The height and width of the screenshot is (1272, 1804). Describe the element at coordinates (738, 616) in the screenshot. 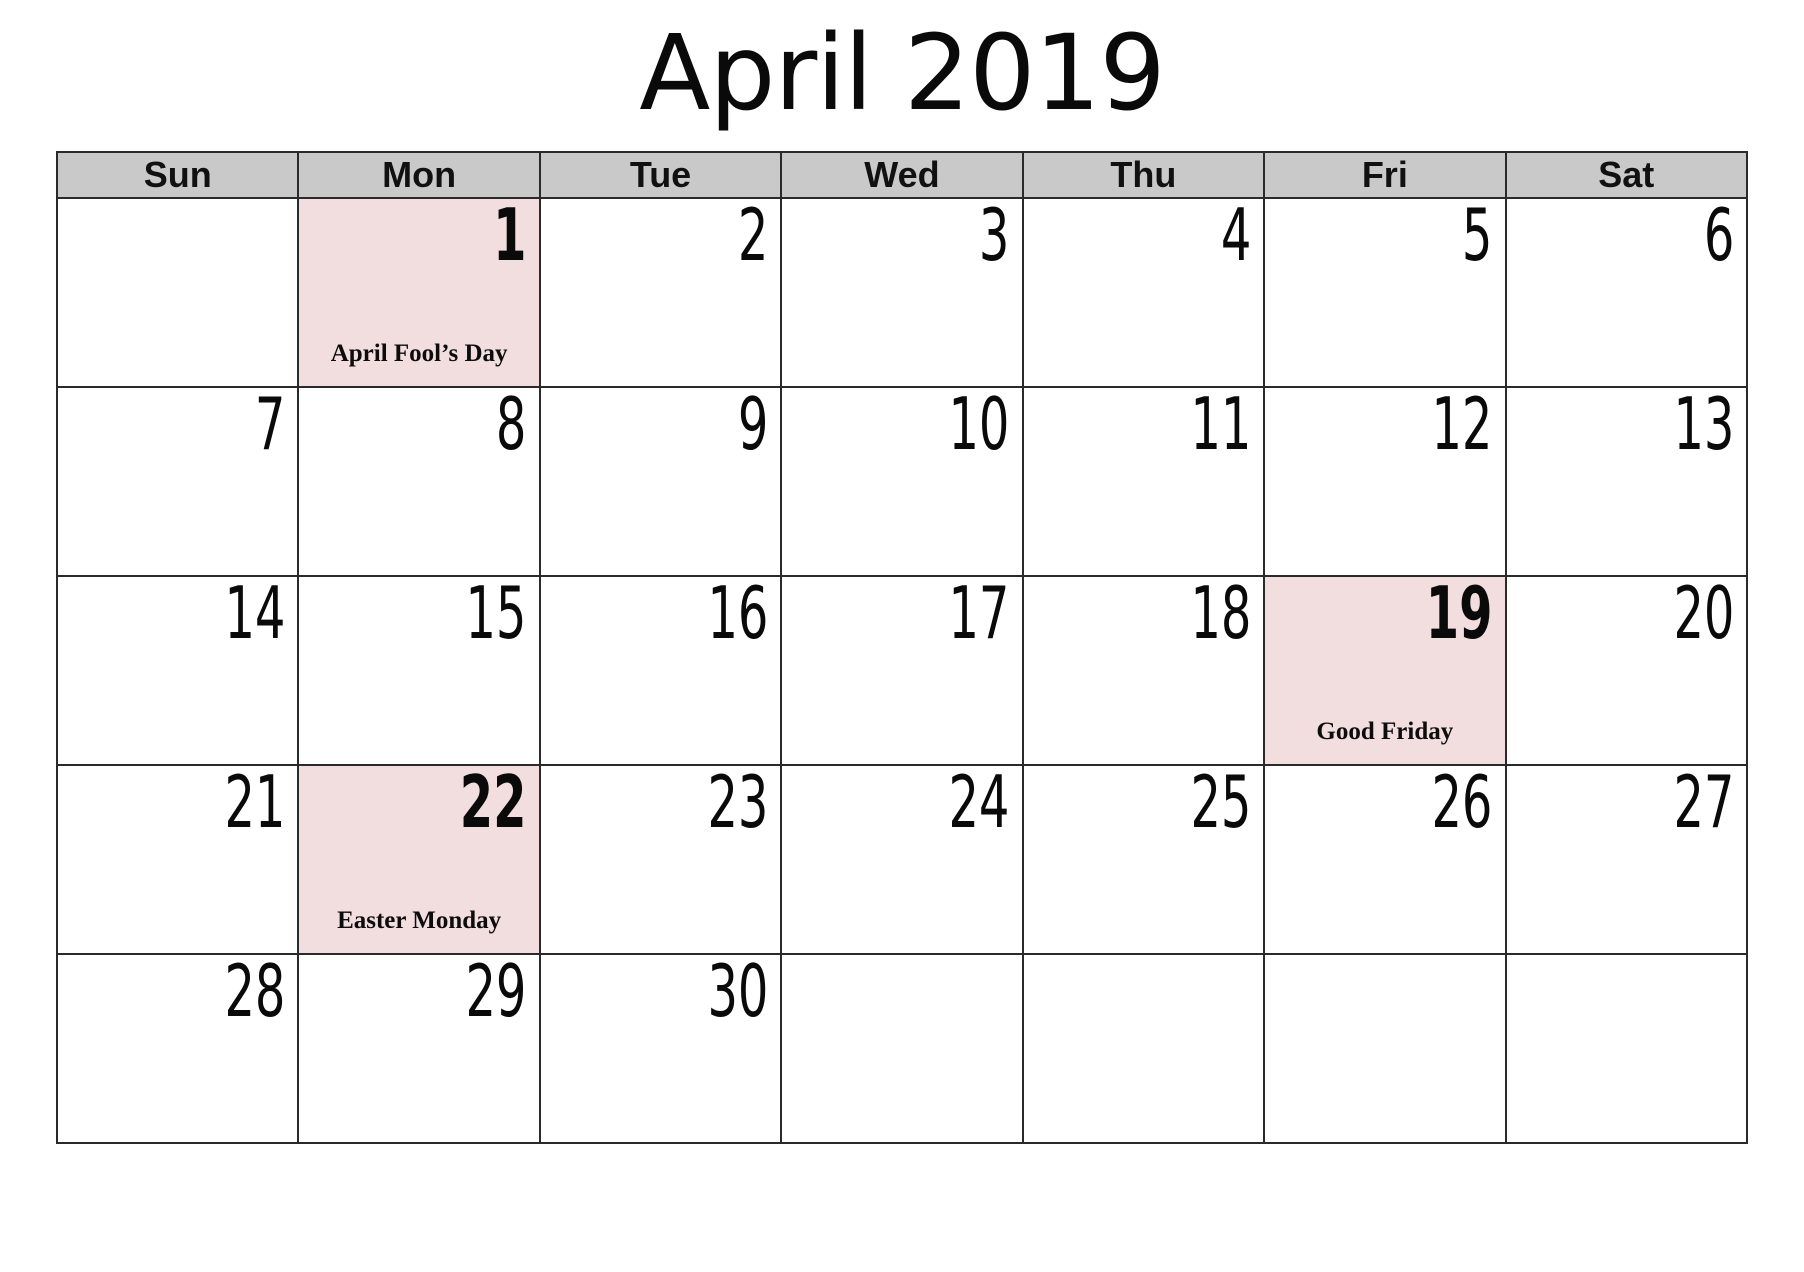

I see `day-number: 16` at that location.